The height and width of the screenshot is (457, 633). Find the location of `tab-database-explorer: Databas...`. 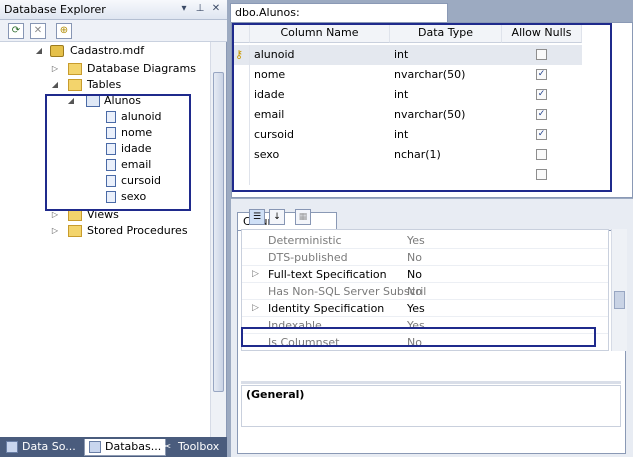

tab-database-explorer: Databas... is located at coordinates (125, 447).